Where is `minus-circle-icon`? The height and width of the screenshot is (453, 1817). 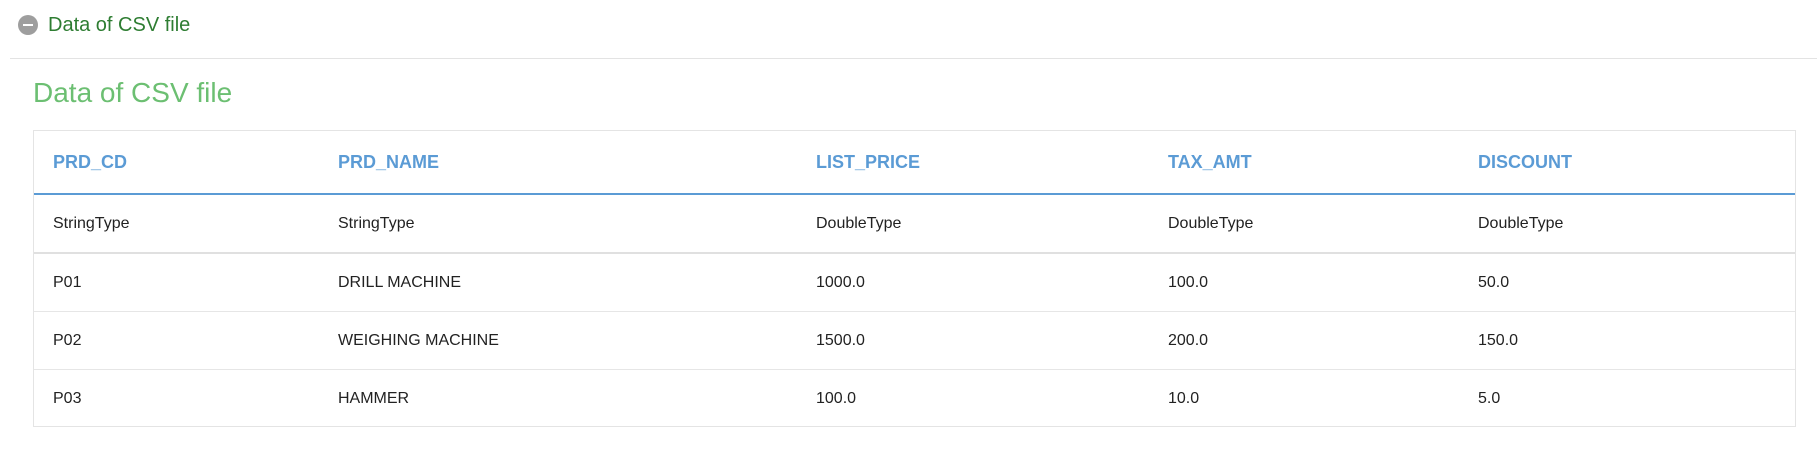
minus-circle-icon is located at coordinates (28, 25).